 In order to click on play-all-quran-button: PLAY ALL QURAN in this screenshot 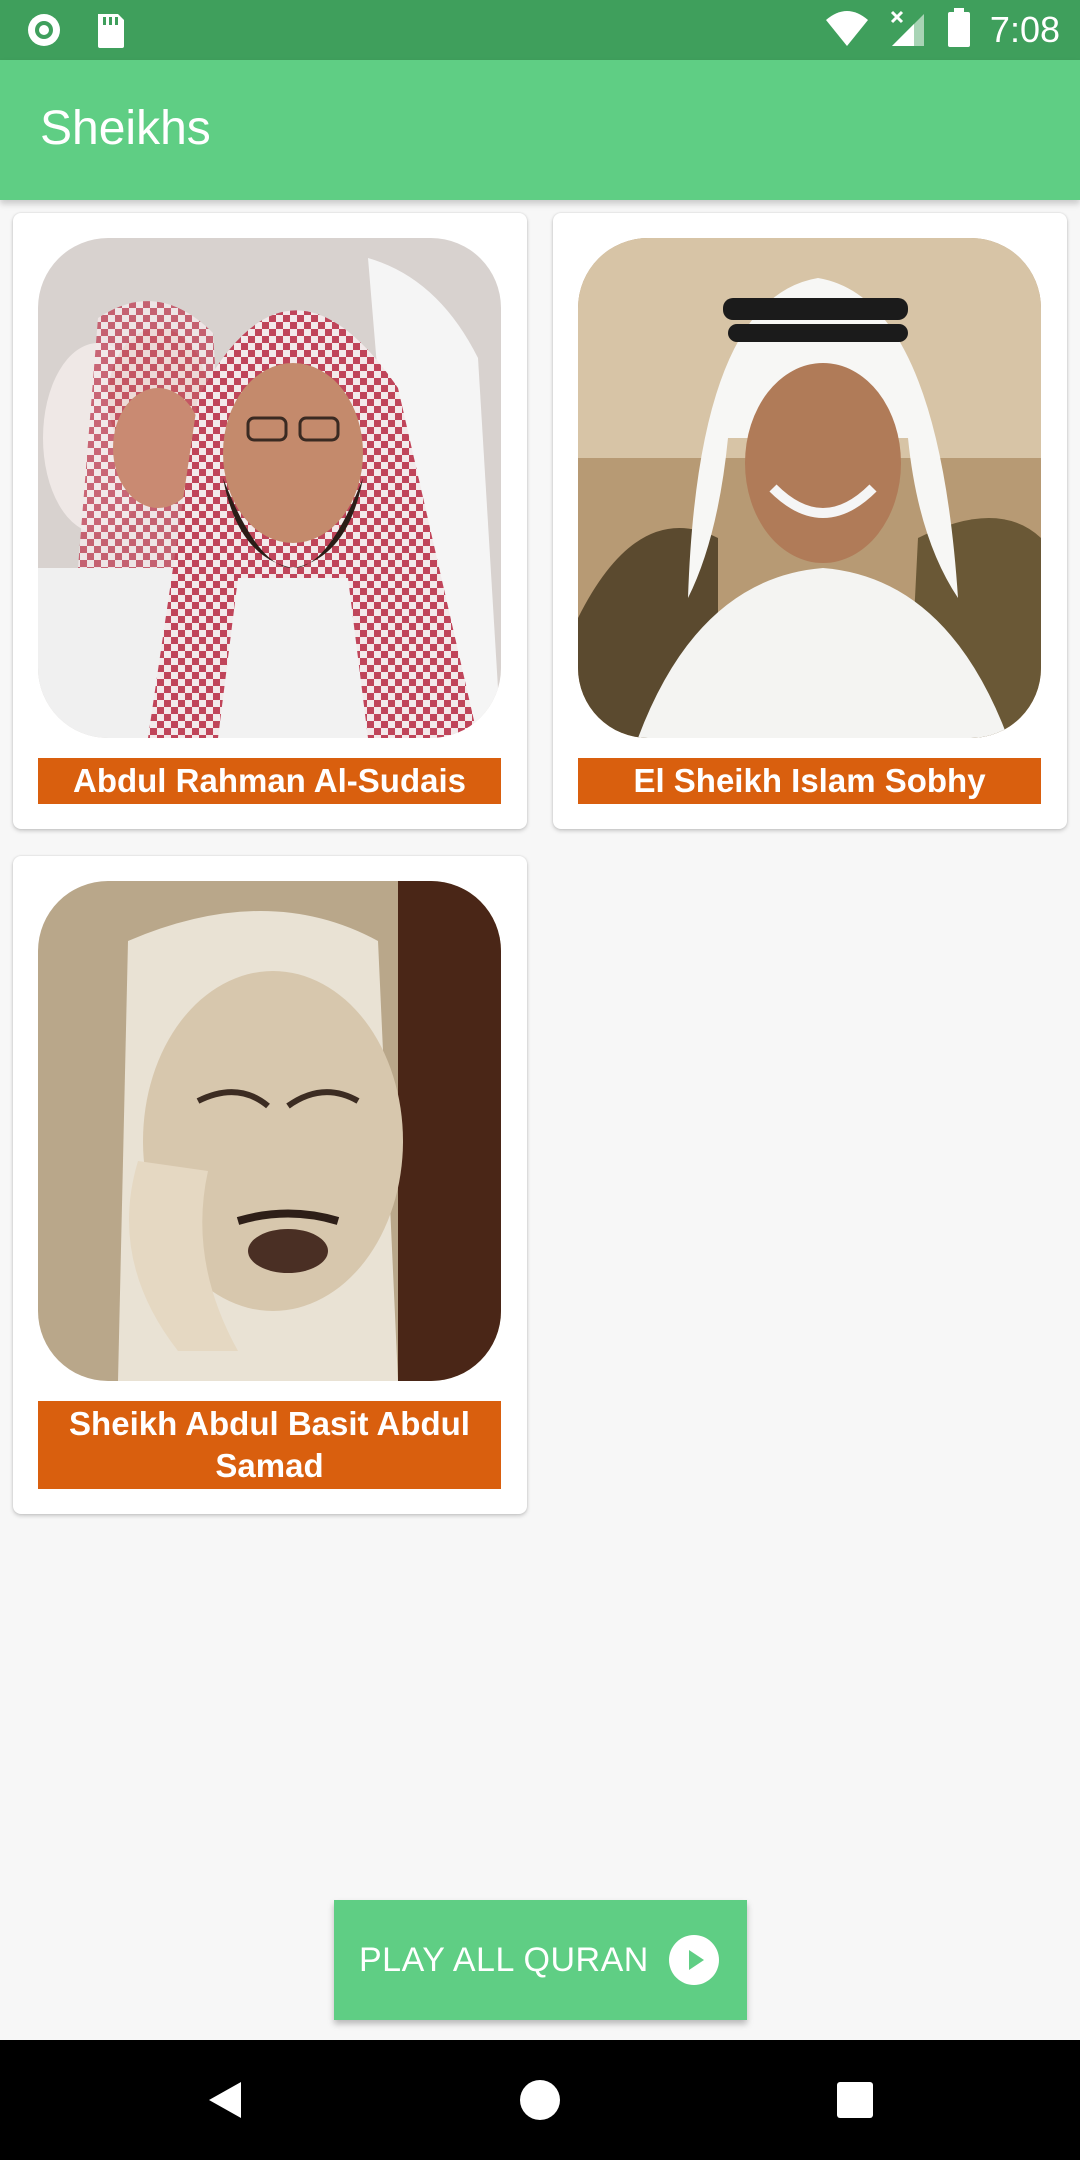, I will do `click(540, 1960)`.